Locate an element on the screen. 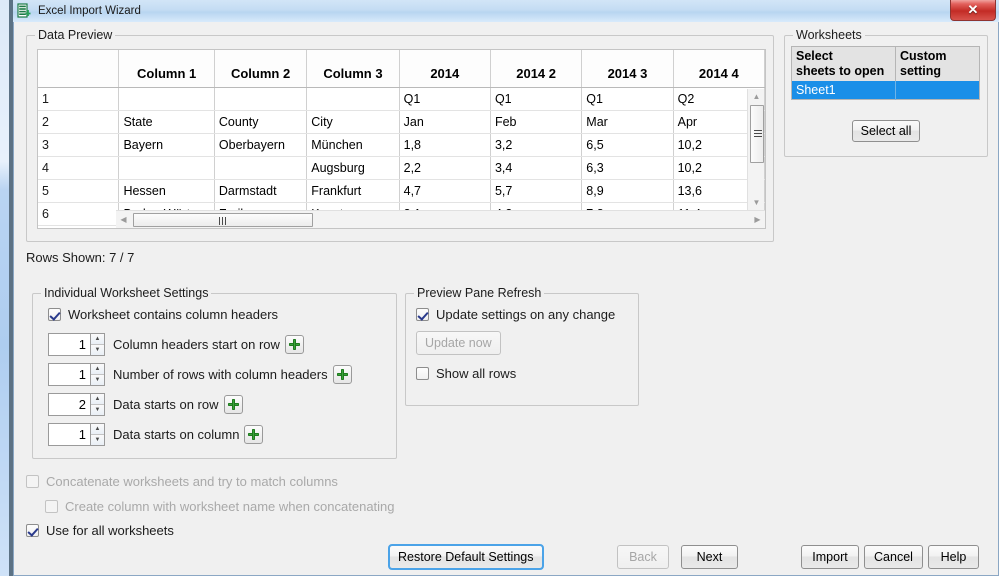 This screenshot has height=576, width=999. column-header: 2014 3 is located at coordinates (627, 69).